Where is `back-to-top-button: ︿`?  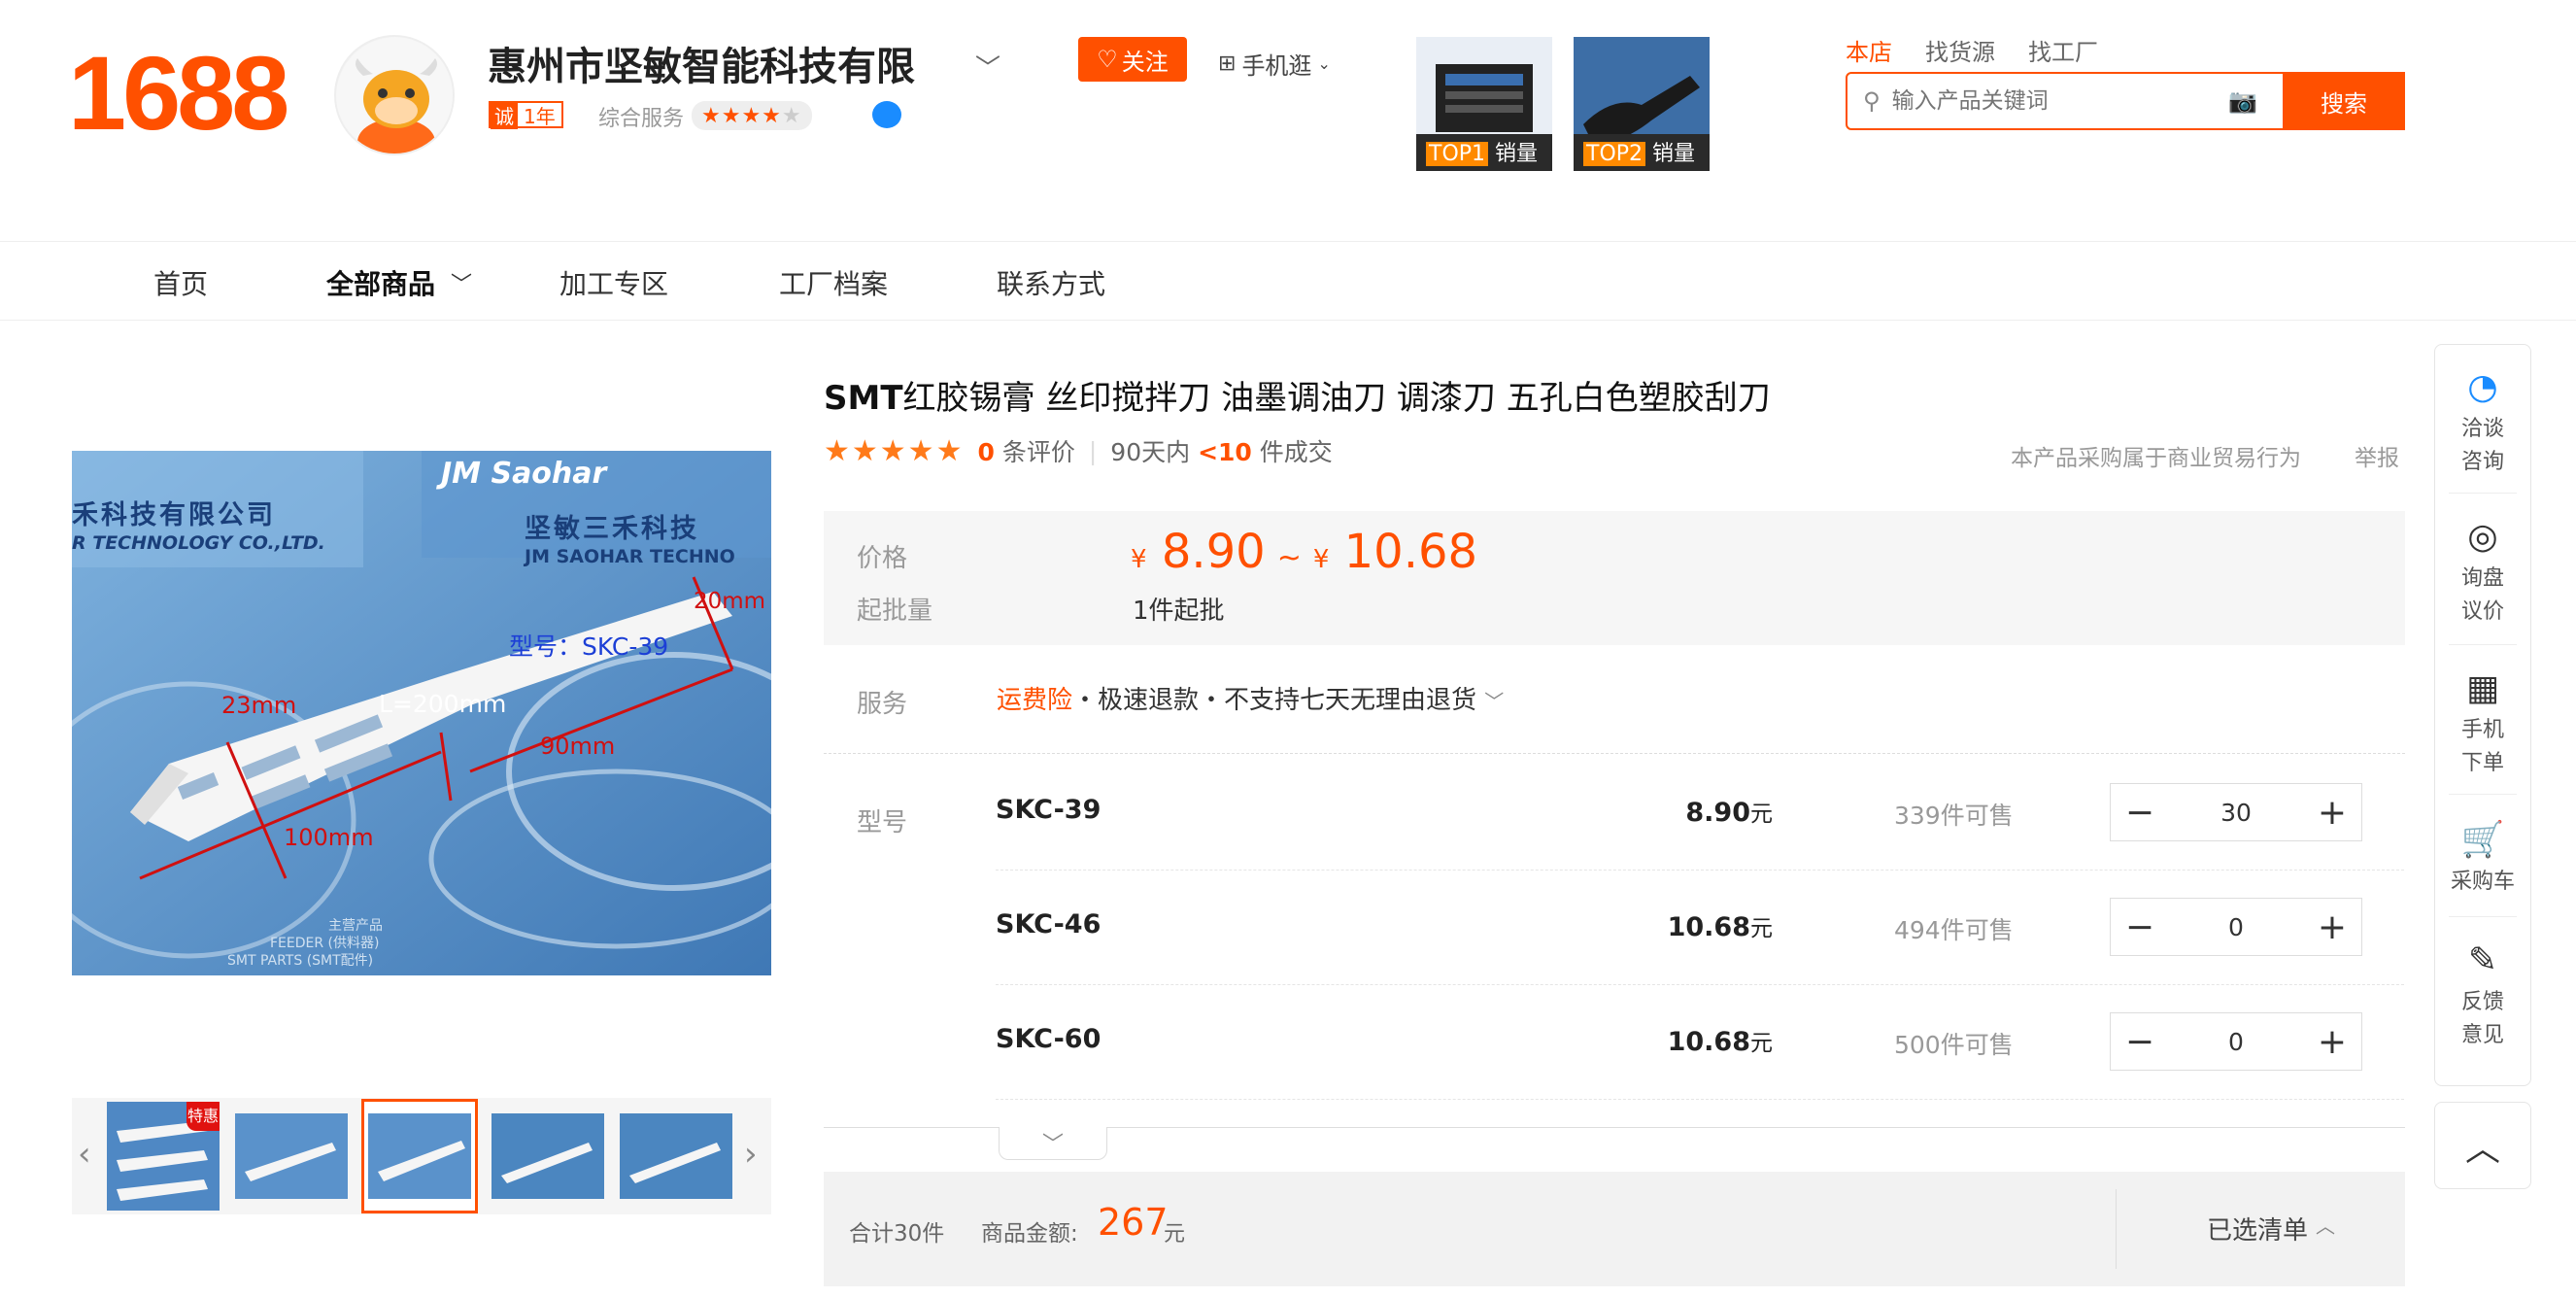 back-to-top-button: ︿ is located at coordinates (2482, 1145).